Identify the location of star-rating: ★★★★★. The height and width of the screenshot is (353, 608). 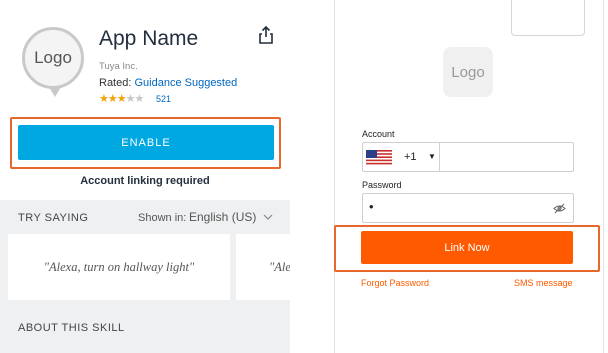
(122, 98).